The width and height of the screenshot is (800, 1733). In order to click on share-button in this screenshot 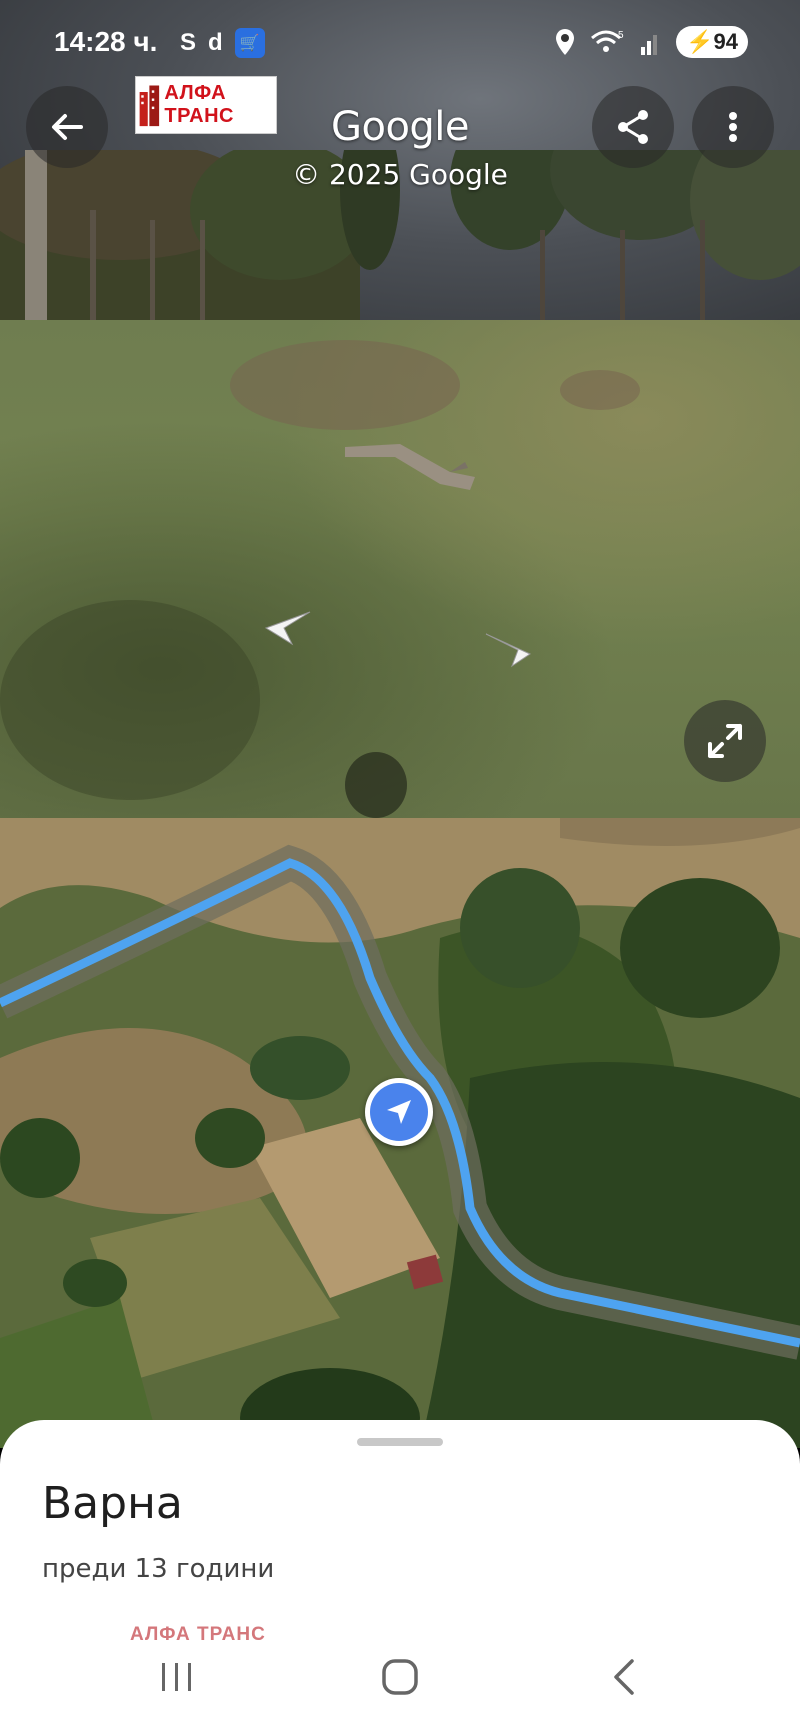, I will do `click(633, 127)`.